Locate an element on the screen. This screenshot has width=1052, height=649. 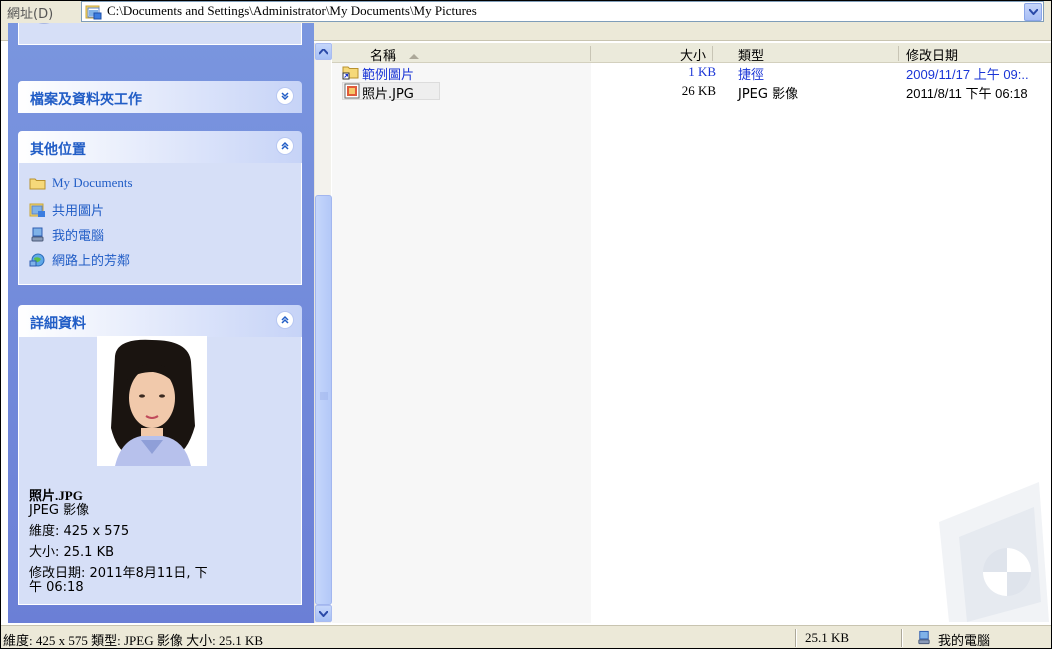
file-size: 1 KB is located at coordinates (702, 71).